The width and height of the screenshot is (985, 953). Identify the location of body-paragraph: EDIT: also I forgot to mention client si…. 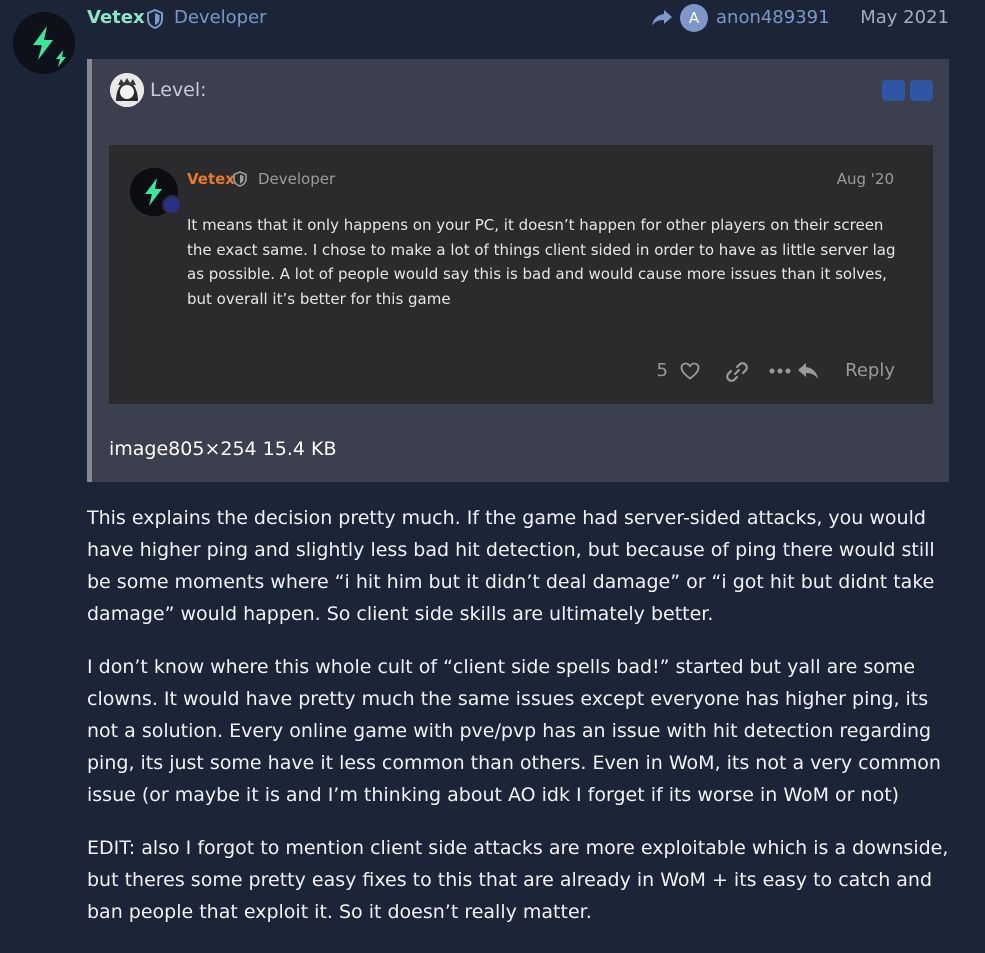
(518, 880).